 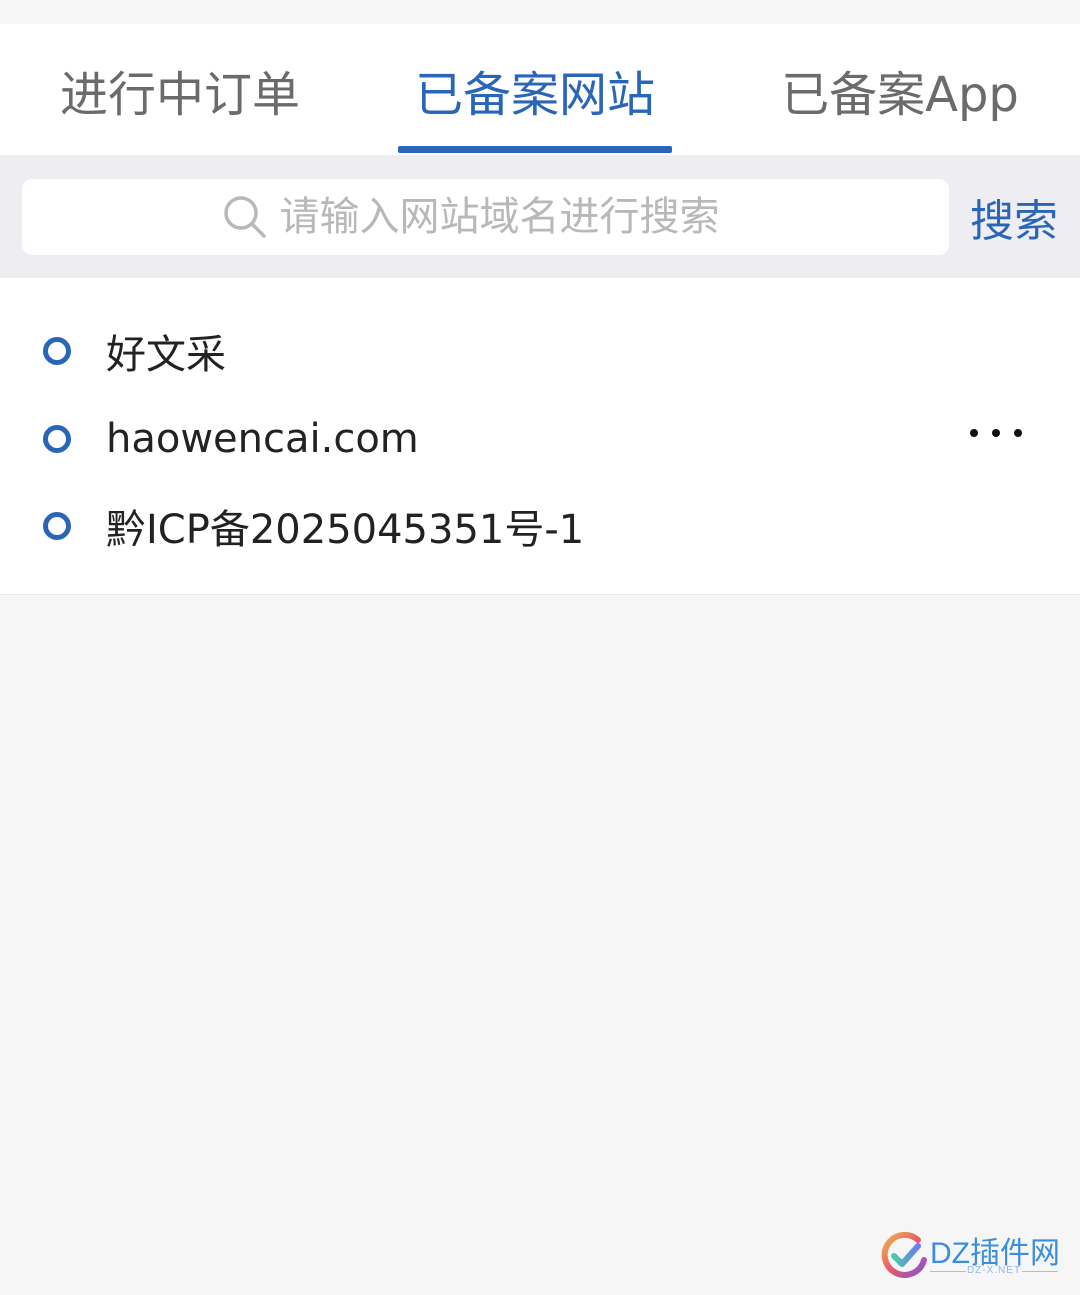 I want to click on record-line-license: 黔ICP备2025045351号-1, so click(x=480, y=526).